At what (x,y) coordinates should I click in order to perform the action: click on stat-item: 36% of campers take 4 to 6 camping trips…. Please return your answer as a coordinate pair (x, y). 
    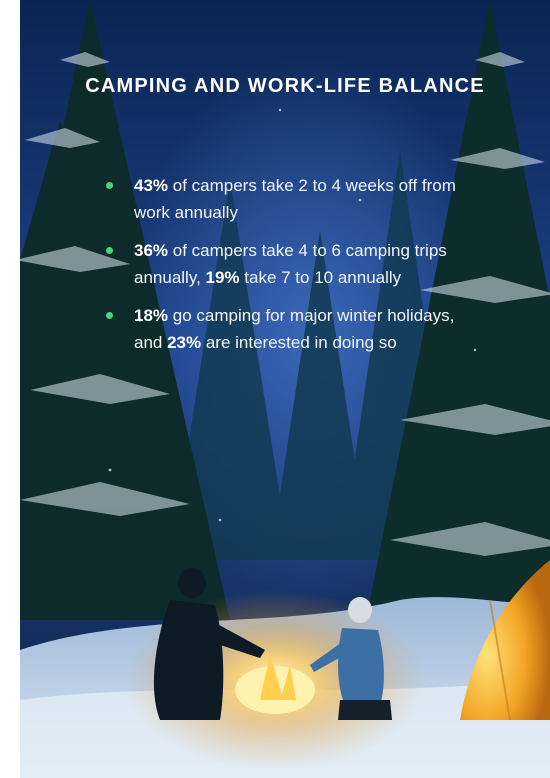
    Looking at the image, I should click on (296, 264).